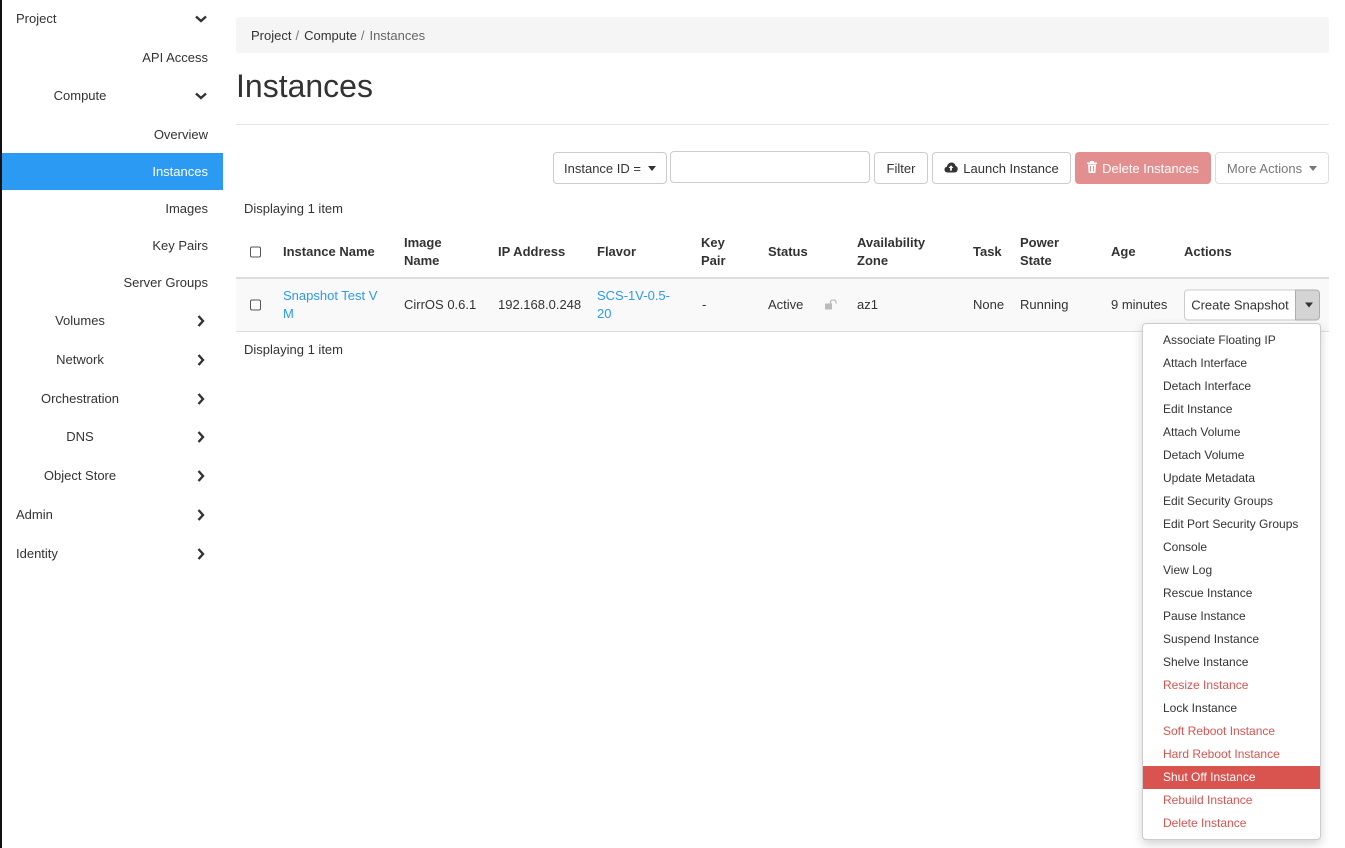  What do you see at coordinates (1208, 251) in the screenshot?
I see `header-actions: Actions` at bounding box center [1208, 251].